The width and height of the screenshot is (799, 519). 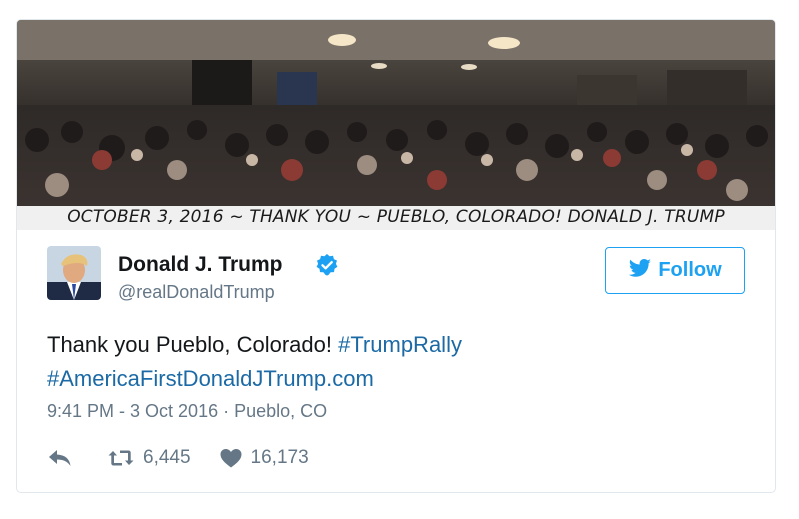 What do you see at coordinates (279, 457) in the screenshot?
I see `like-count: 16,173` at bounding box center [279, 457].